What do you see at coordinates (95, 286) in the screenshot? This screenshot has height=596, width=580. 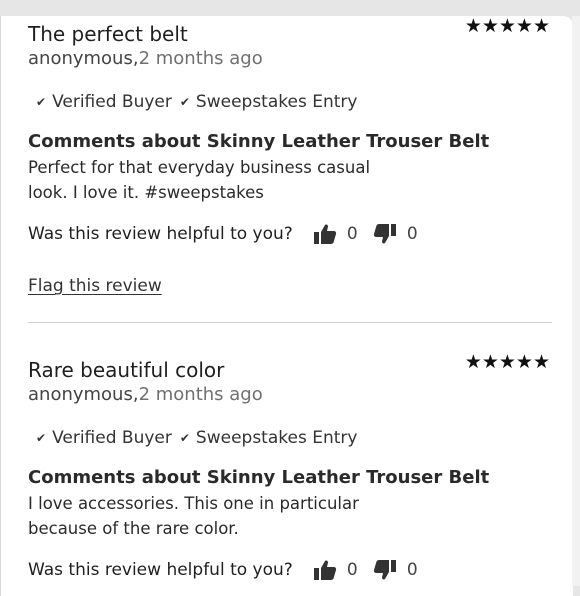 I see `flag-review-link: Flag this review` at bounding box center [95, 286].